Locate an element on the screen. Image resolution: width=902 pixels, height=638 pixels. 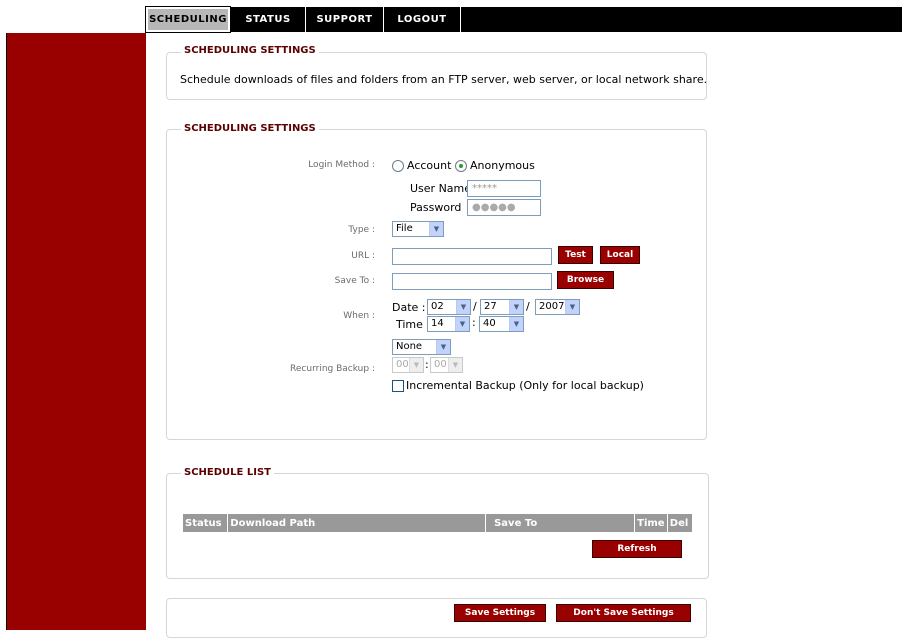
type-select: File ▼ is located at coordinates (418, 229).